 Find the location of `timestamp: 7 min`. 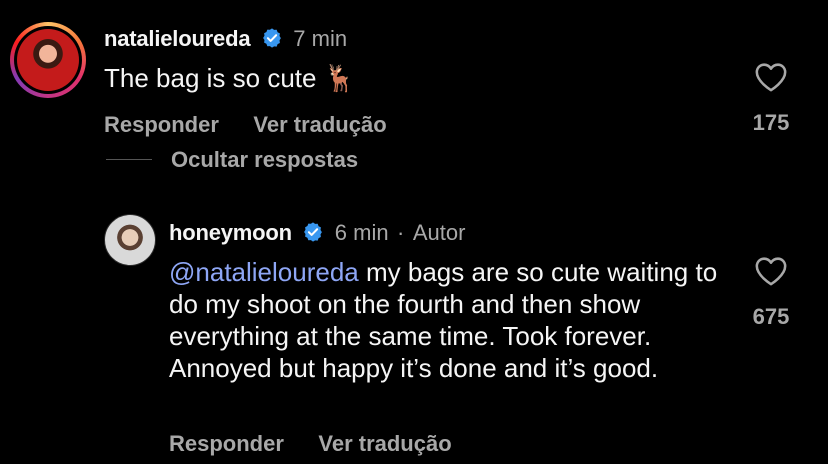

timestamp: 7 min is located at coordinates (320, 38).